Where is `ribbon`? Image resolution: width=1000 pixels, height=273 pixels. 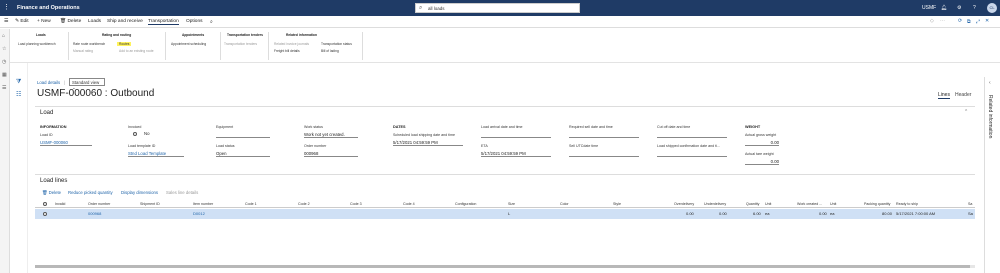
ribbon is located at coordinates (505, 46).